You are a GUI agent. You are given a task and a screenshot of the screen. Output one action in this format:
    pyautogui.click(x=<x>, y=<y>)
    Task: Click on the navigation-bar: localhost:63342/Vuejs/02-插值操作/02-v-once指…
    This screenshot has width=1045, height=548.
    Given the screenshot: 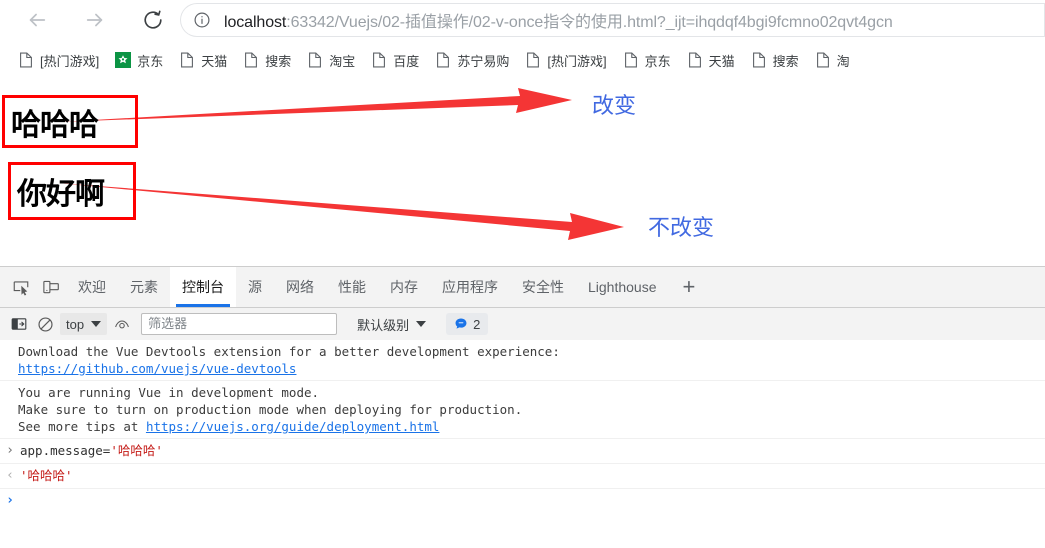 What is the action you would take?
    pyautogui.click(x=522, y=20)
    